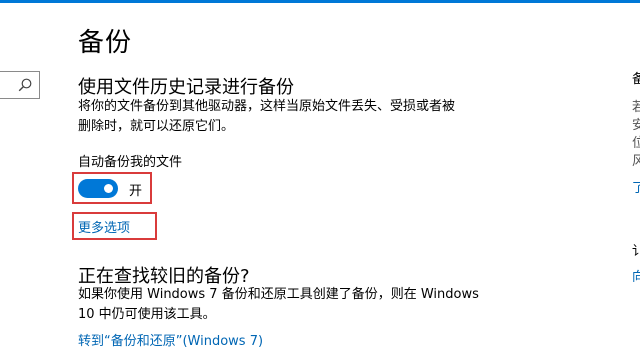  What do you see at coordinates (636, 125) in the screenshot?
I see `right-column-text-2: 安` at bounding box center [636, 125].